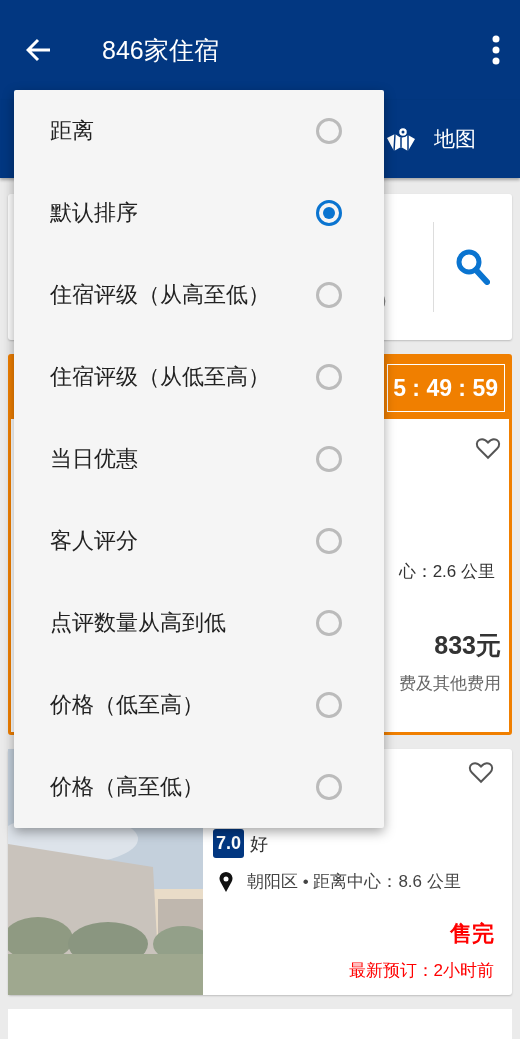 This screenshot has width=520, height=1039. What do you see at coordinates (39, 50) in the screenshot?
I see `back-icon` at bounding box center [39, 50].